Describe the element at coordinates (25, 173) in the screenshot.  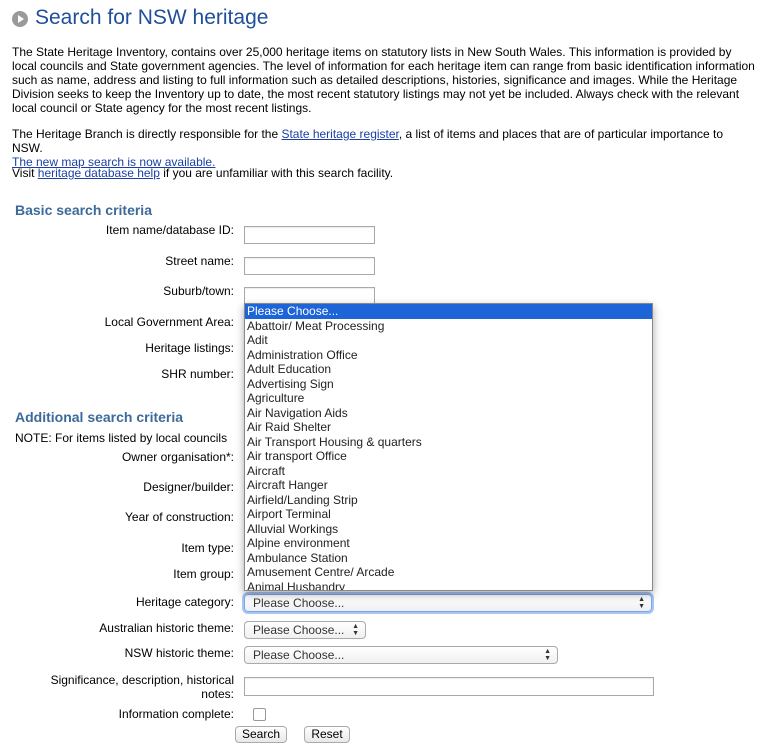
I see `visit-text-before: Visit` at that location.